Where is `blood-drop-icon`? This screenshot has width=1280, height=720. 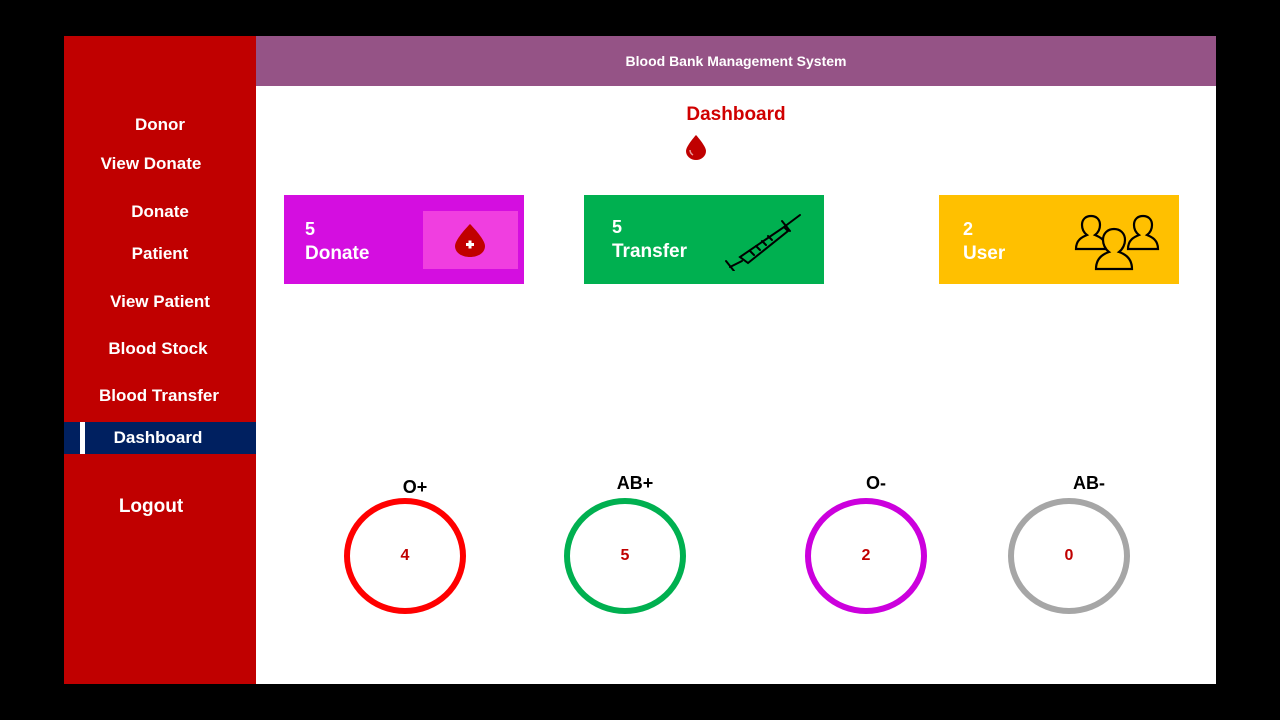 blood-drop-icon is located at coordinates (696, 147).